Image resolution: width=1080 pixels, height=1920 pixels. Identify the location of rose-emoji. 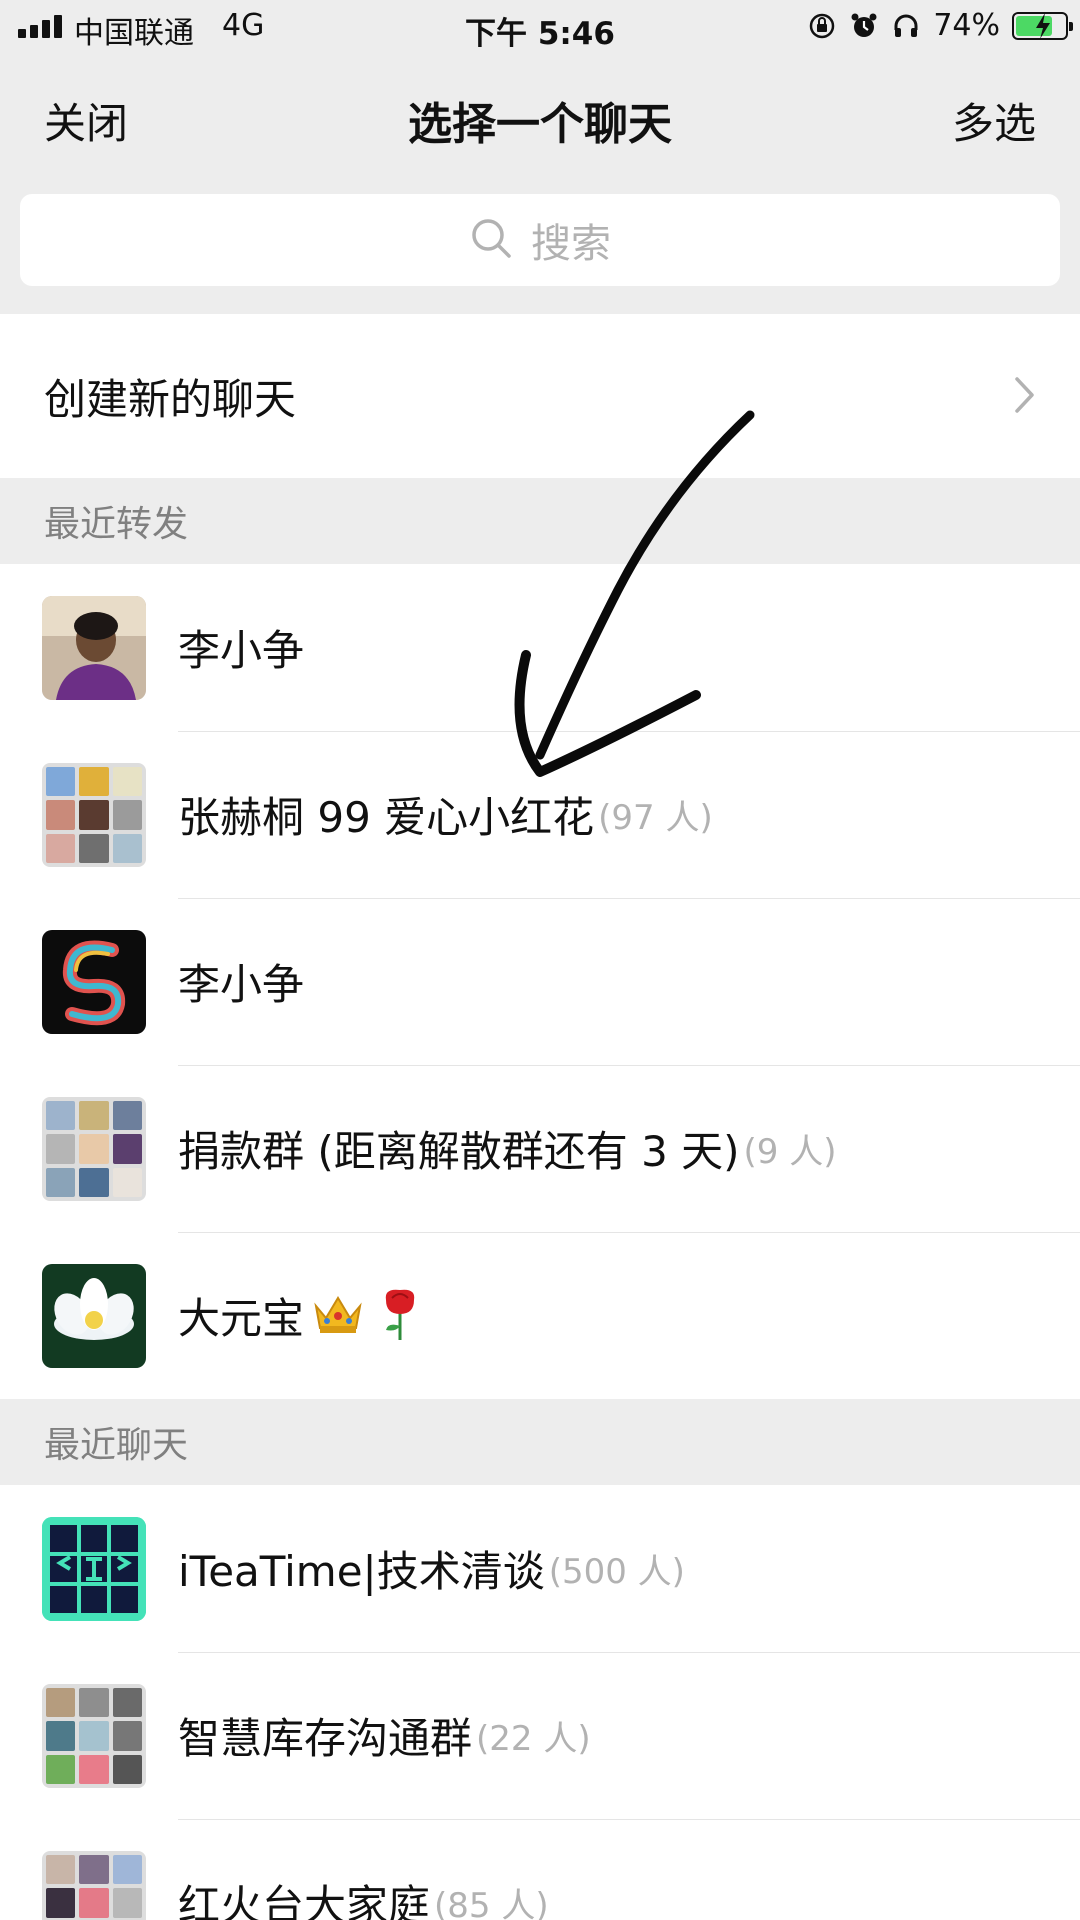
(400, 1316).